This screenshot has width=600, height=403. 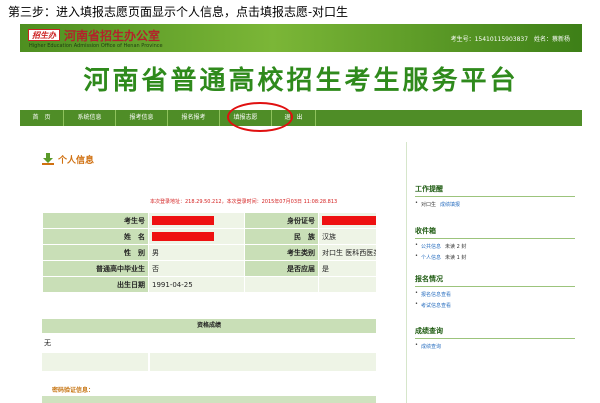 I want to click on list-item: 公共信息未读 2 封, so click(x=495, y=246).